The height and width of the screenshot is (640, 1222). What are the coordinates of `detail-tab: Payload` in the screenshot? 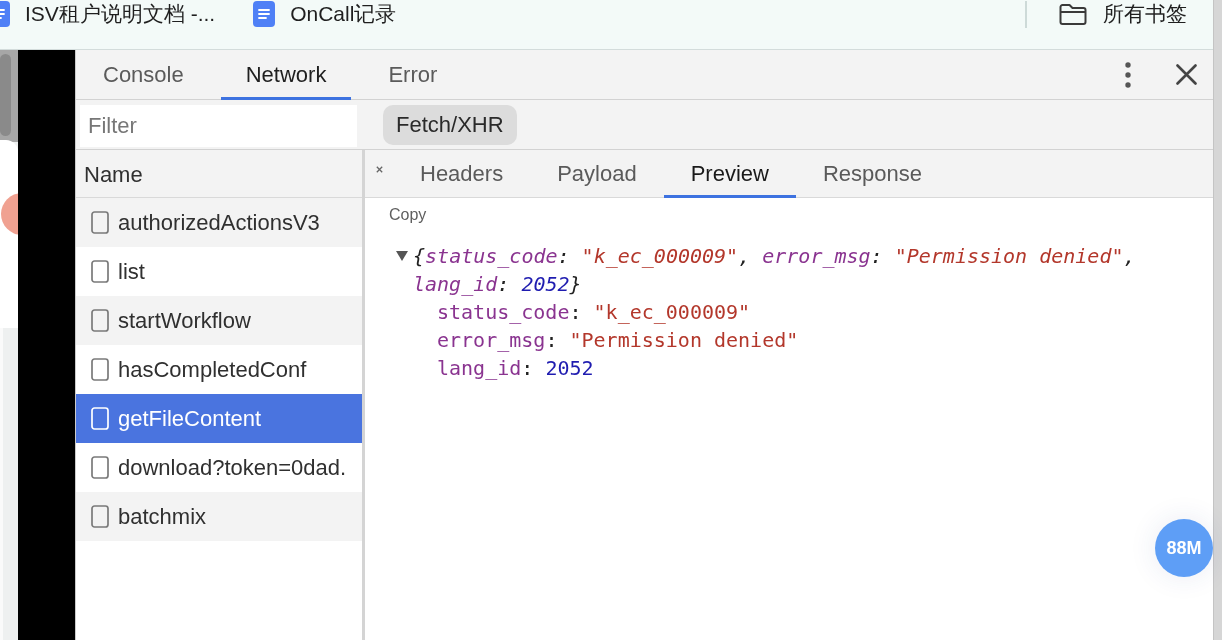 It's located at (597, 174).